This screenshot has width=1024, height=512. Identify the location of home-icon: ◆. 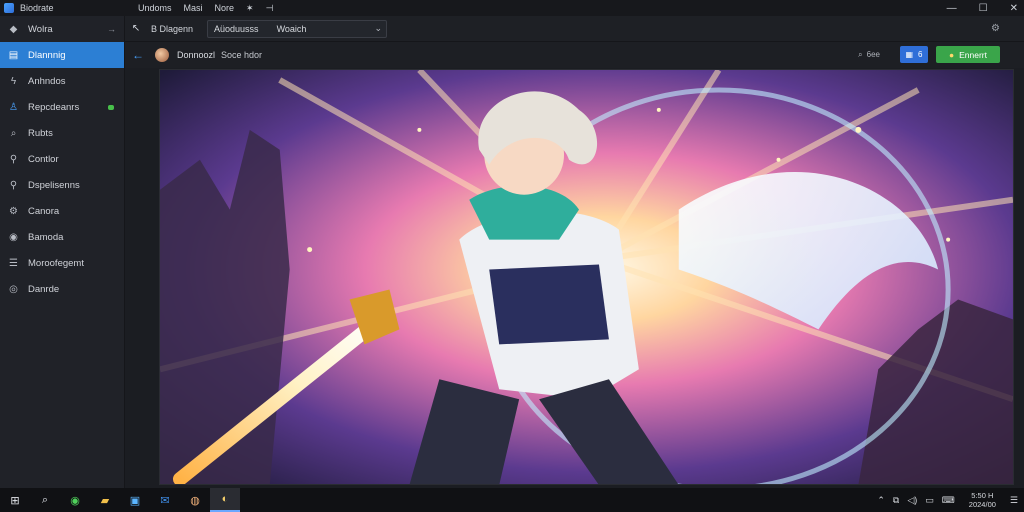
(13, 29).